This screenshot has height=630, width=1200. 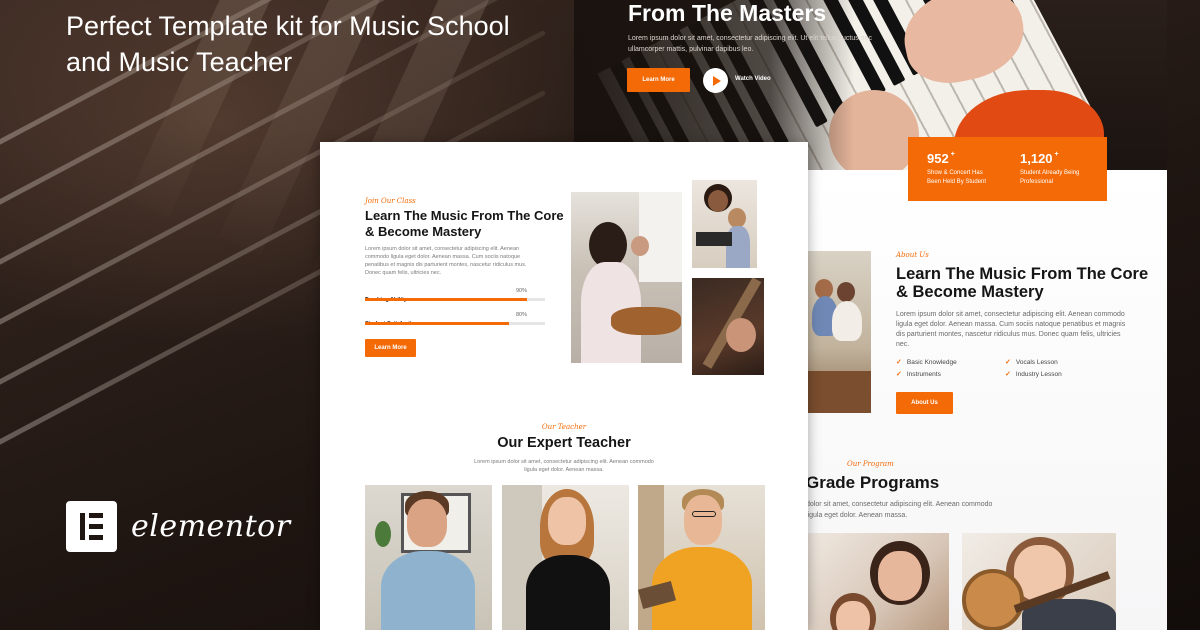 What do you see at coordinates (390, 201) in the screenshot?
I see `join-tag: Join Our Class` at bounding box center [390, 201].